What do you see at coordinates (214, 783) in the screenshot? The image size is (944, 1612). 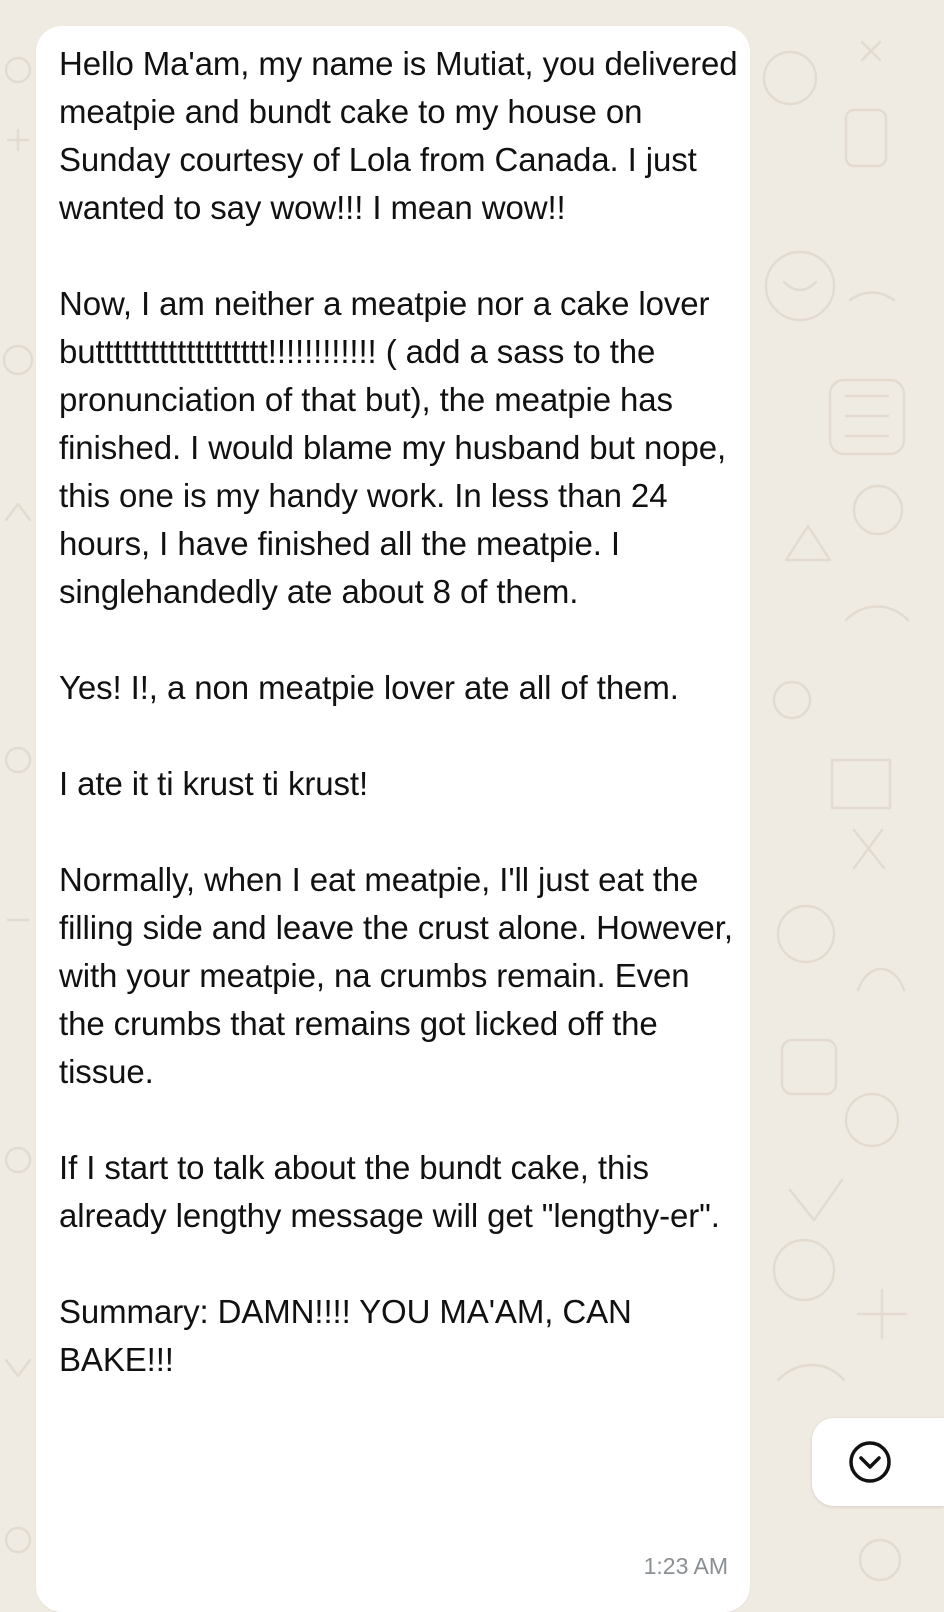 I see `message-paragraph-4: I ate it ti krust ti krust!` at bounding box center [214, 783].